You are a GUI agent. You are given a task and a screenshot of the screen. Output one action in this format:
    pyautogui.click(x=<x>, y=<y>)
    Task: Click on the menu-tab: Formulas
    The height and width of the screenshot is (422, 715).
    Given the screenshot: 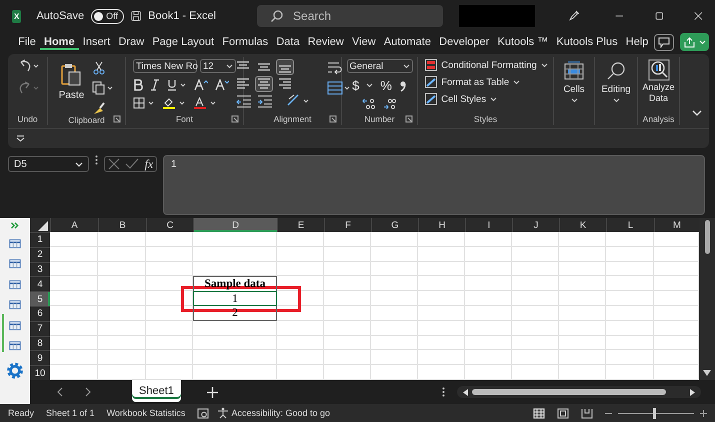 What is the action you would take?
    pyautogui.click(x=245, y=42)
    